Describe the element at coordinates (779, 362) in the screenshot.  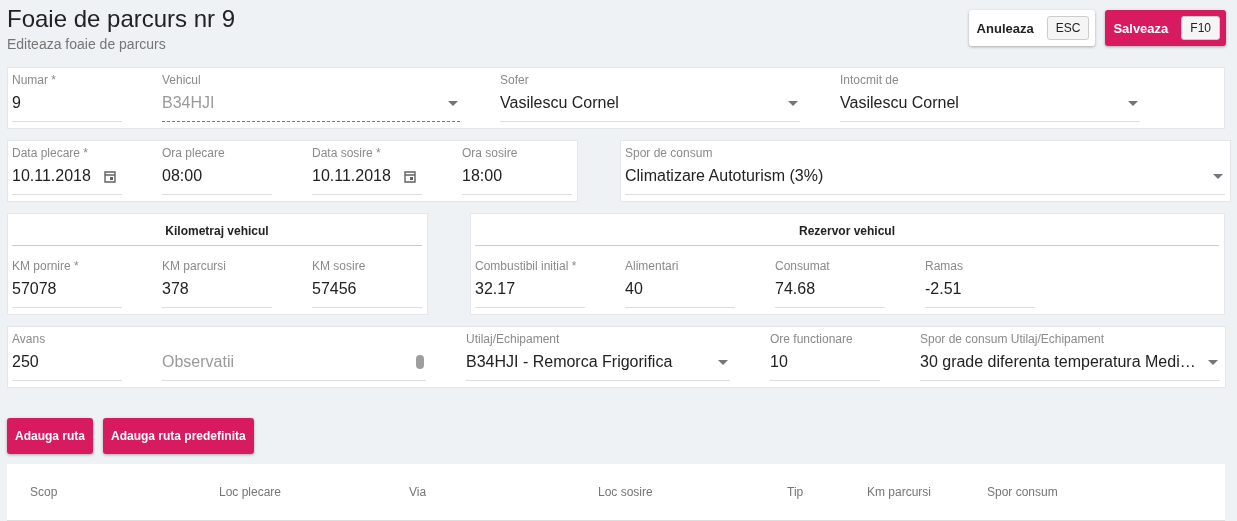
I see `field-value: 10` at that location.